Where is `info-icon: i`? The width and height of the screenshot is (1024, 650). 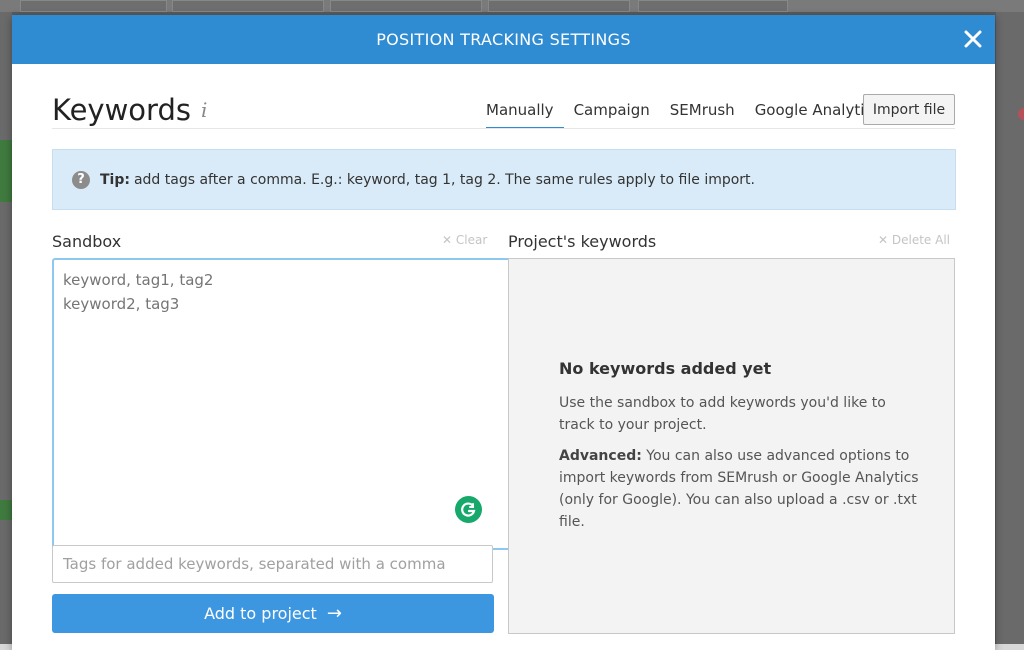 info-icon: i is located at coordinates (204, 110).